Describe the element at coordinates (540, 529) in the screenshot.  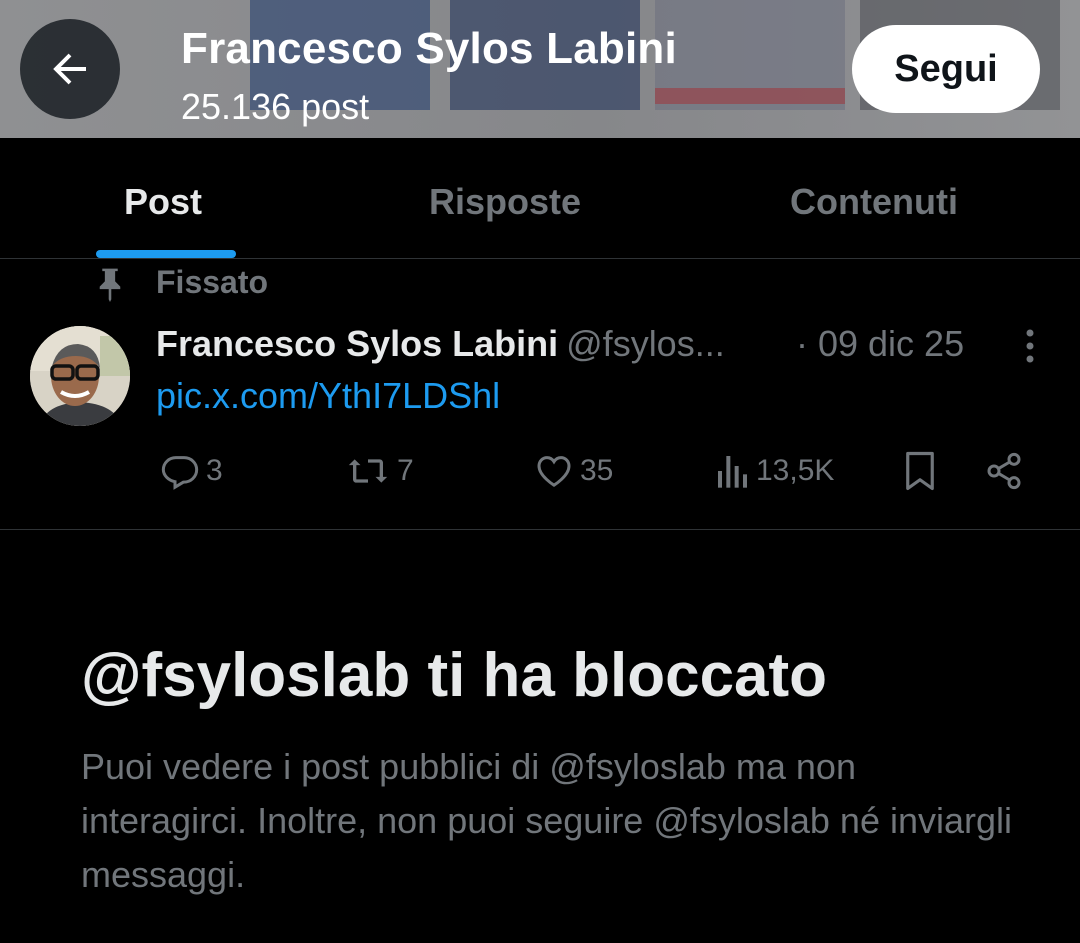
I see `divider` at that location.